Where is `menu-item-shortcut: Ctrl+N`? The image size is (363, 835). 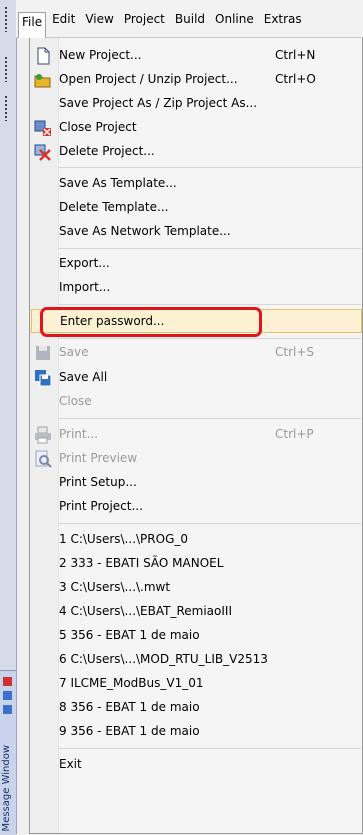
menu-item-shortcut: Ctrl+N is located at coordinates (295, 55).